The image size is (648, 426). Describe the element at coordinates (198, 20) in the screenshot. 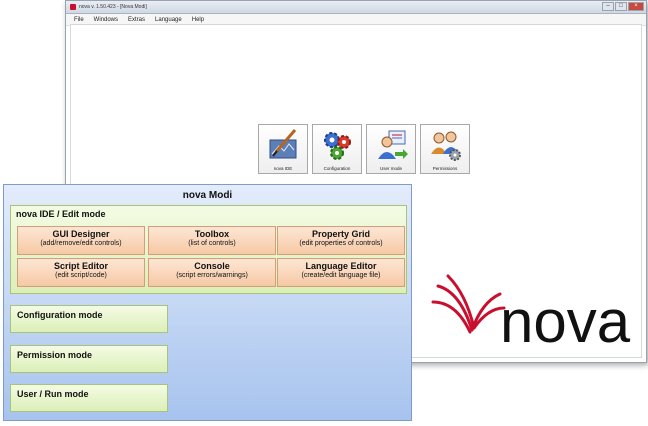

I see `menu-help: Help` at that location.